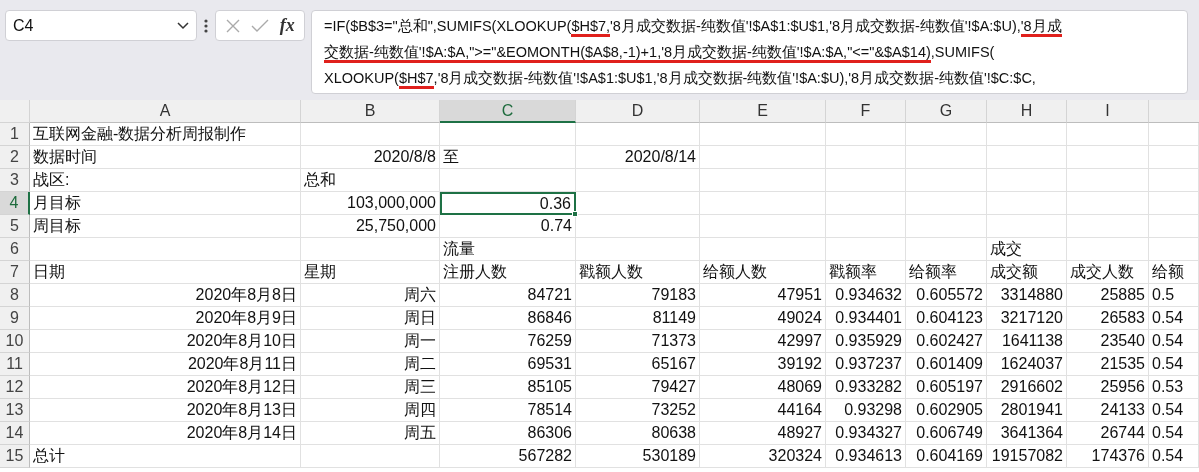 The image size is (1199, 472). What do you see at coordinates (15, 318) in the screenshot?
I see `row-header: 9` at bounding box center [15, 318].